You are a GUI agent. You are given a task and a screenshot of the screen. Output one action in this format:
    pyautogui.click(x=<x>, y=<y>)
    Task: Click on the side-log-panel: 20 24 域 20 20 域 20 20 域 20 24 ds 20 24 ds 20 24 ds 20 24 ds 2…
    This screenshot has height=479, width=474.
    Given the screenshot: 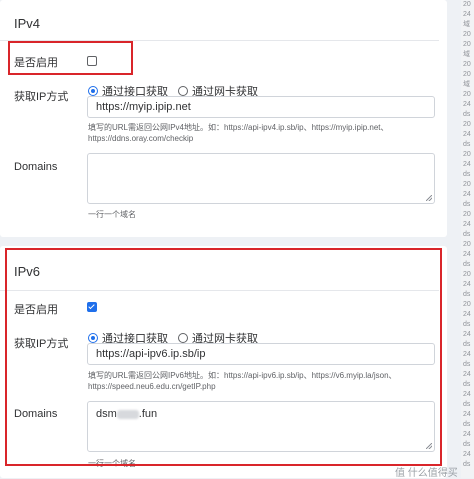 What is the action you would take?
    pyautogui.click(x=467, y=239)
    